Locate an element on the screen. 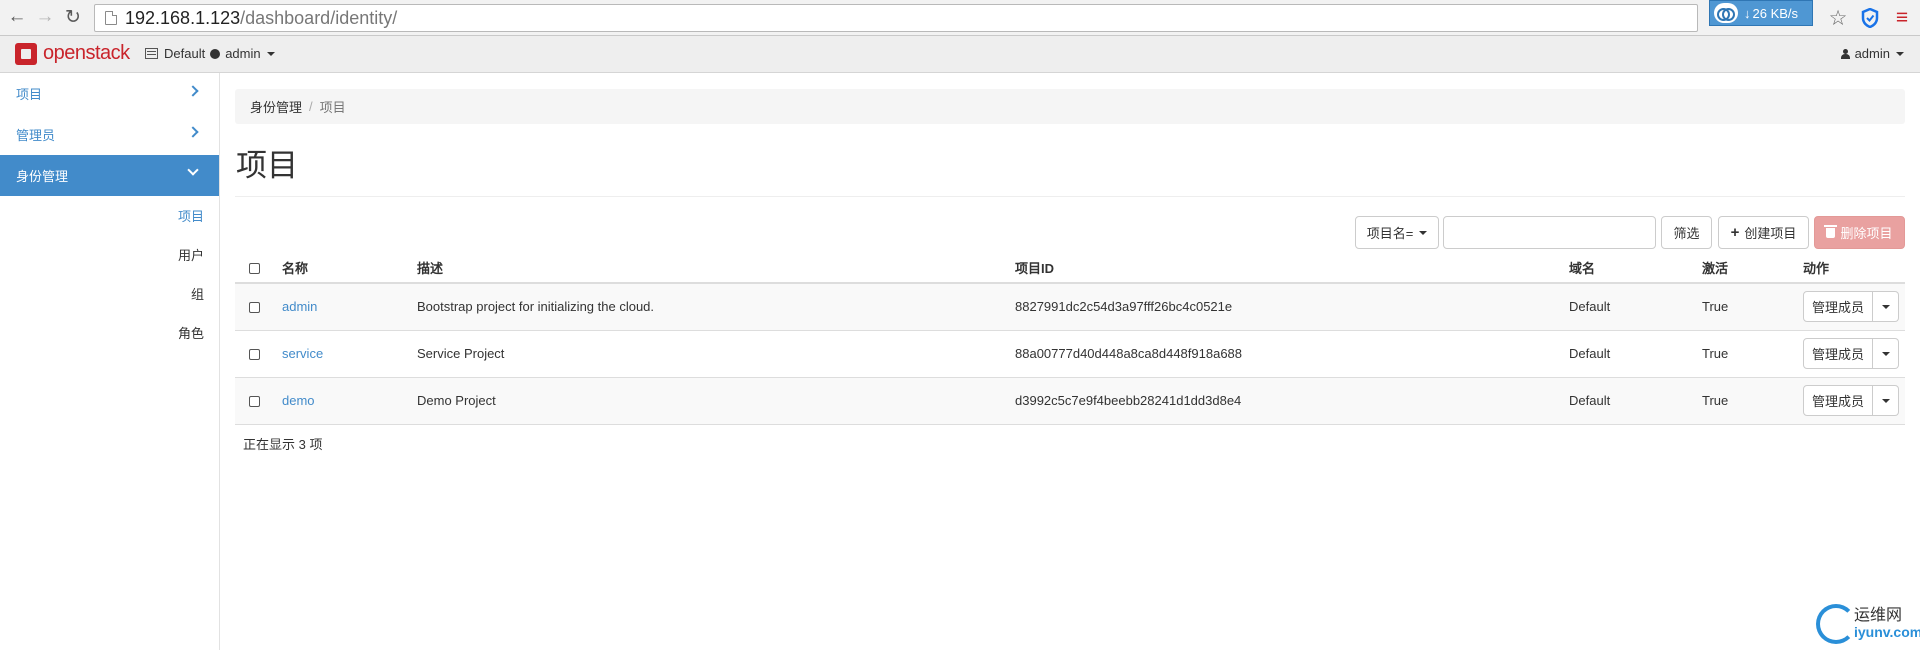 The image size is (1920, 650). filter-button: 筛选 is located at coordinates (1686, 232).